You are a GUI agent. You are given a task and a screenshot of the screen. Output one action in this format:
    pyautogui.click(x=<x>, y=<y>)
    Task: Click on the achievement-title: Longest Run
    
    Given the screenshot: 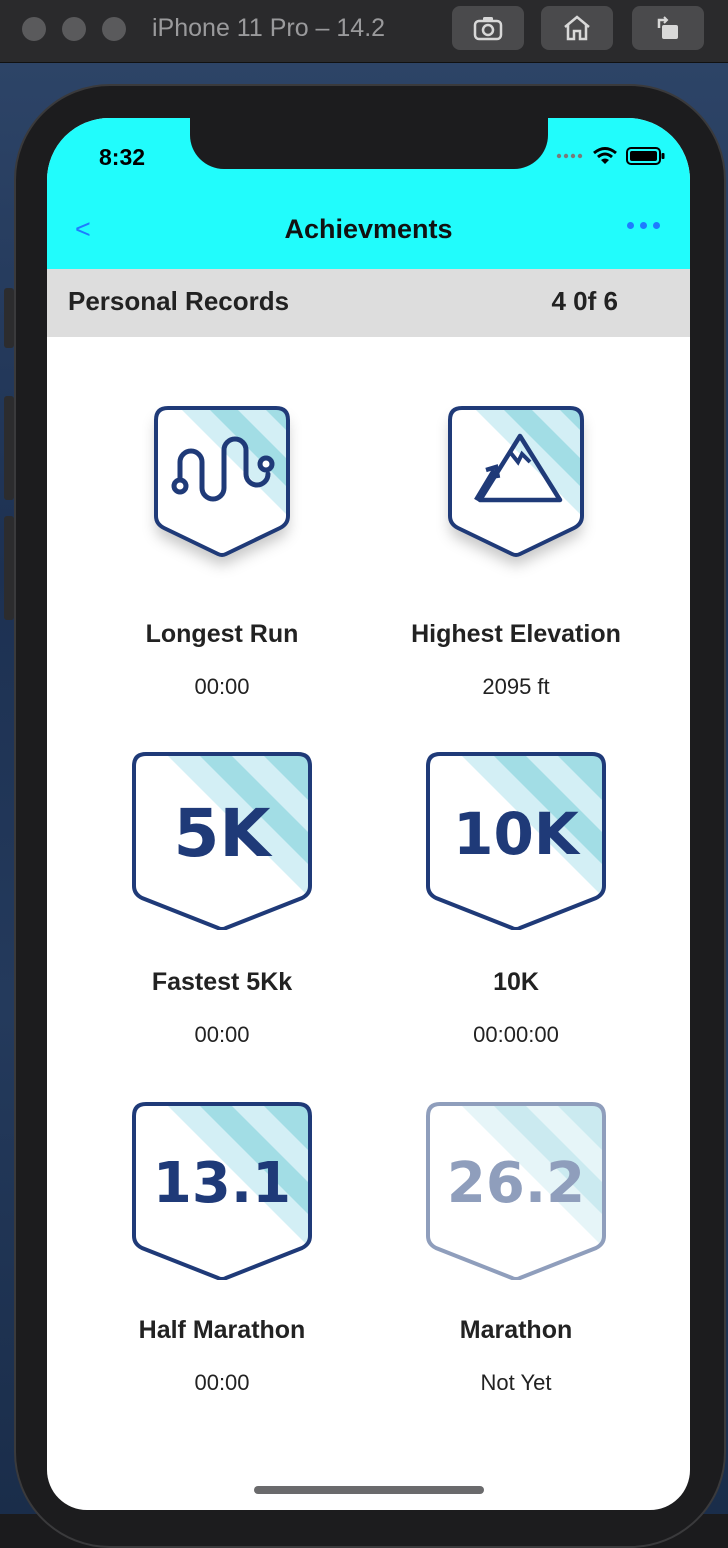 What is the action you would take?
    pyautogui.click(x=222, y=634)
    